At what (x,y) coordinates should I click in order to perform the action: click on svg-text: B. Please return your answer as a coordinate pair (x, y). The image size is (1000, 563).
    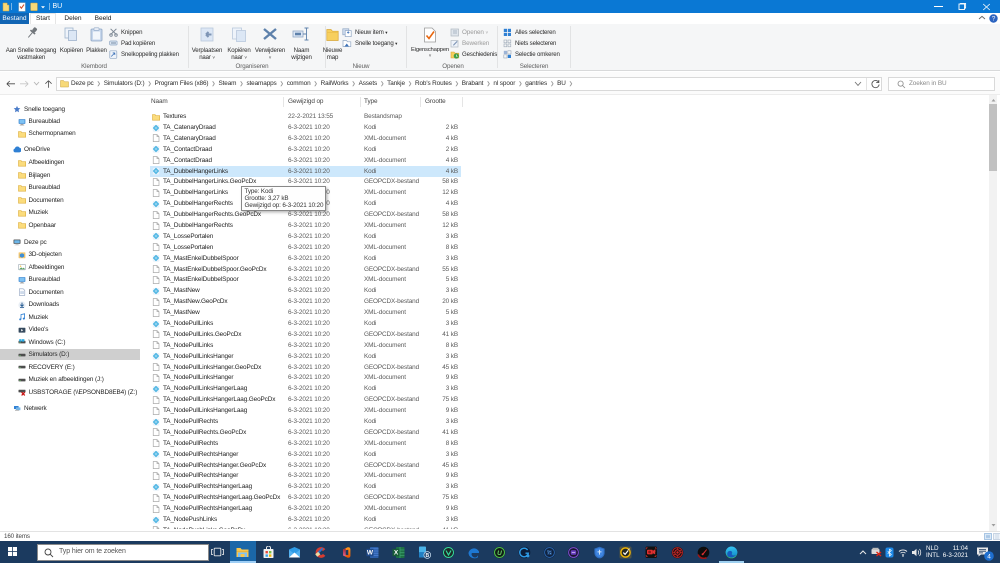
    Looking at the image, I should click on (427, 556).